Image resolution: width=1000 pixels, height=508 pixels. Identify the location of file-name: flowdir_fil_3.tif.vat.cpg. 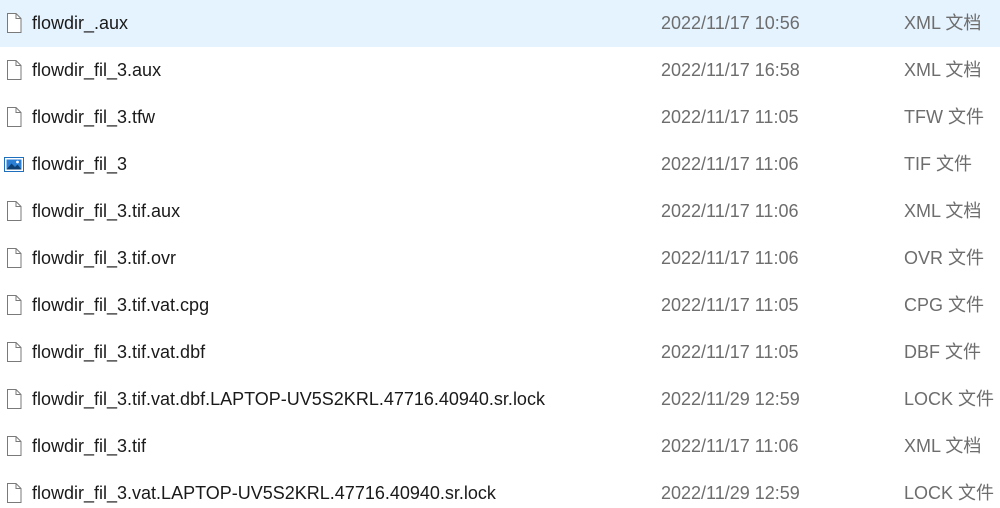
(121, 305).